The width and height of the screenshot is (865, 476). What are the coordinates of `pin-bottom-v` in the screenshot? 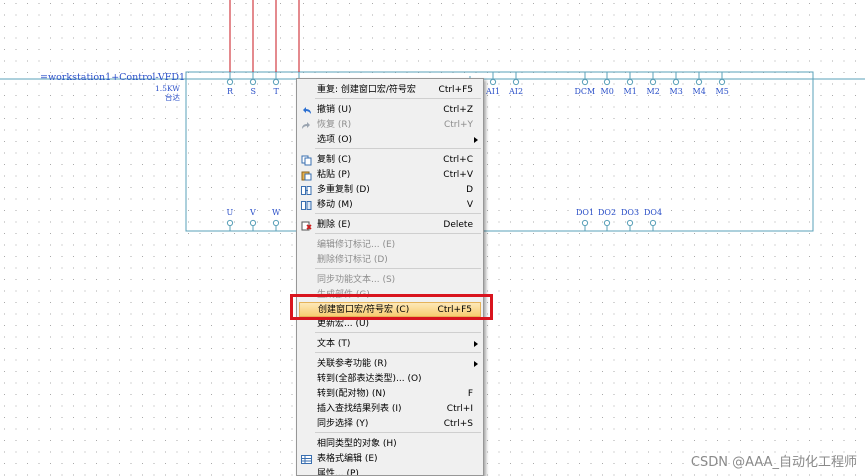 It's located at (253, 223).